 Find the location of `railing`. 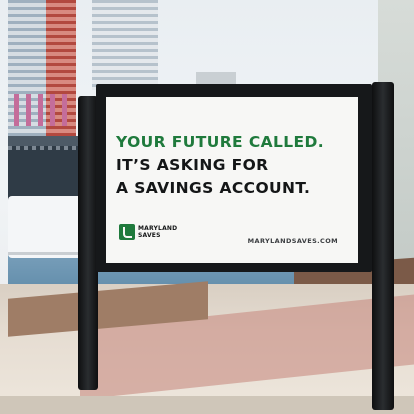

railing is located at coordinates (48, 253).